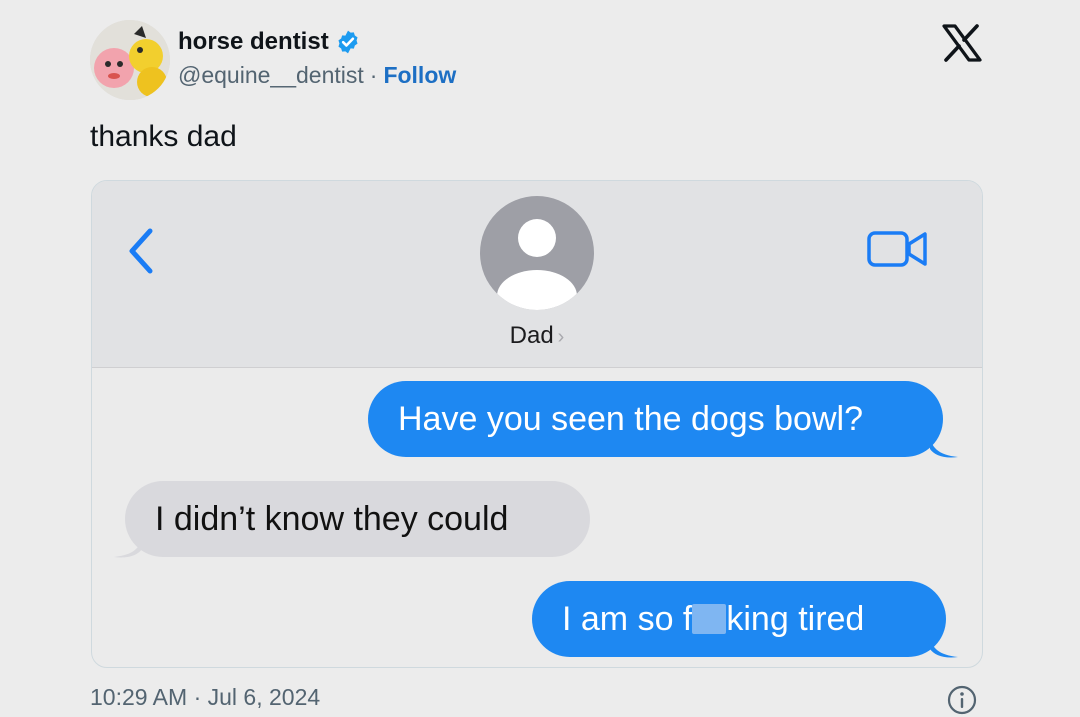 Image resolution: width=1080 pixels, height=717 pixels. What do you see at coordinates (630, 419) in the screenshot?
I see `message-text: Have you seen the dogs bowl?` at bounding box center [630, 419].